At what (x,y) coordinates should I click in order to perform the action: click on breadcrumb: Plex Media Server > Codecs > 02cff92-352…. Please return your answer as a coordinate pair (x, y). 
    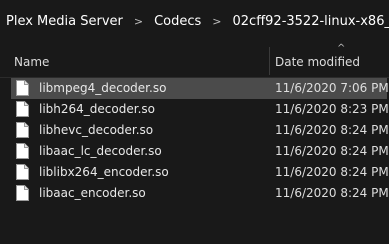
    Looking at the image, I should click on (196, 21).